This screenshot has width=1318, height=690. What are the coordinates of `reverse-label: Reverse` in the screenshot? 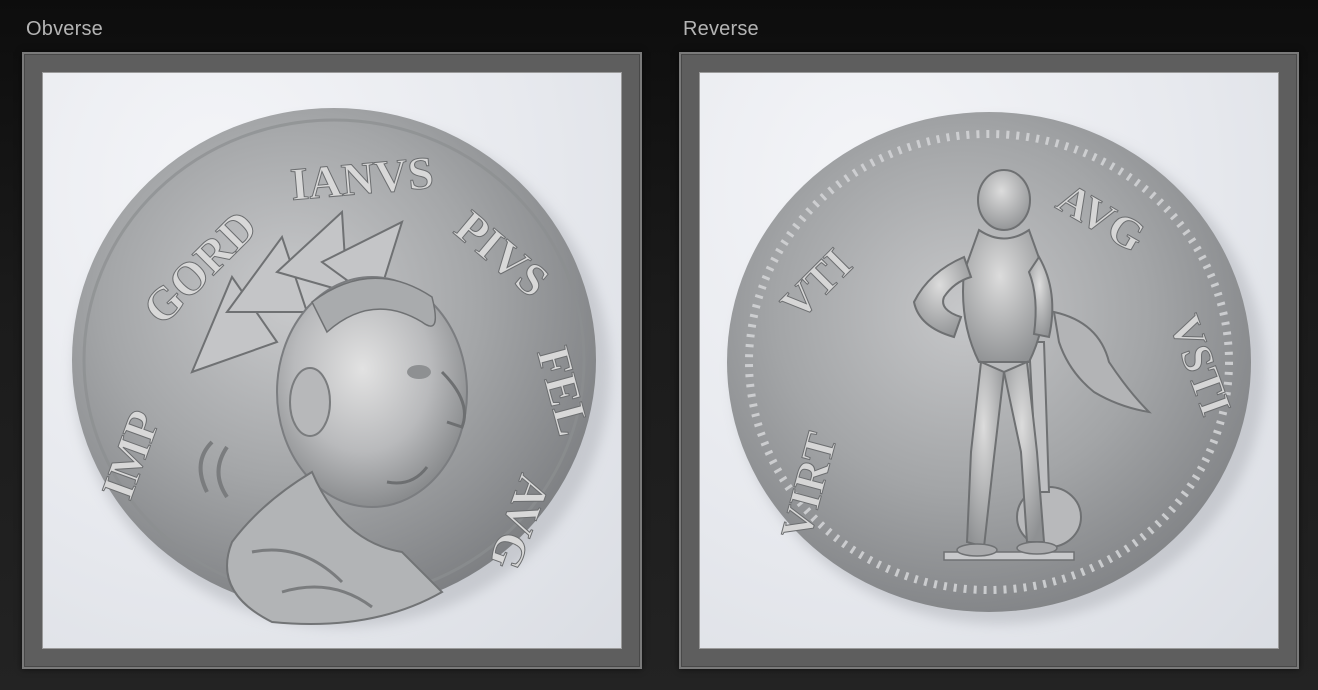 It's located at (721, 29).